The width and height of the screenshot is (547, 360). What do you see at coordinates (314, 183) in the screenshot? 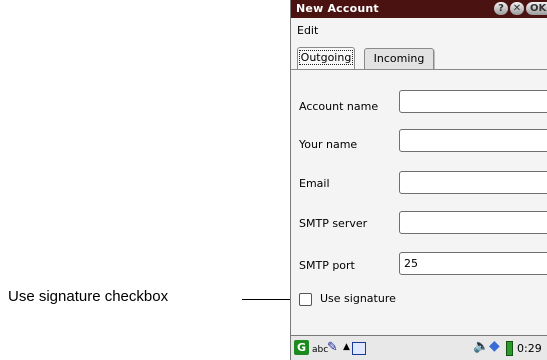
I see `email-label: Email` at bounding box center [314, 183].